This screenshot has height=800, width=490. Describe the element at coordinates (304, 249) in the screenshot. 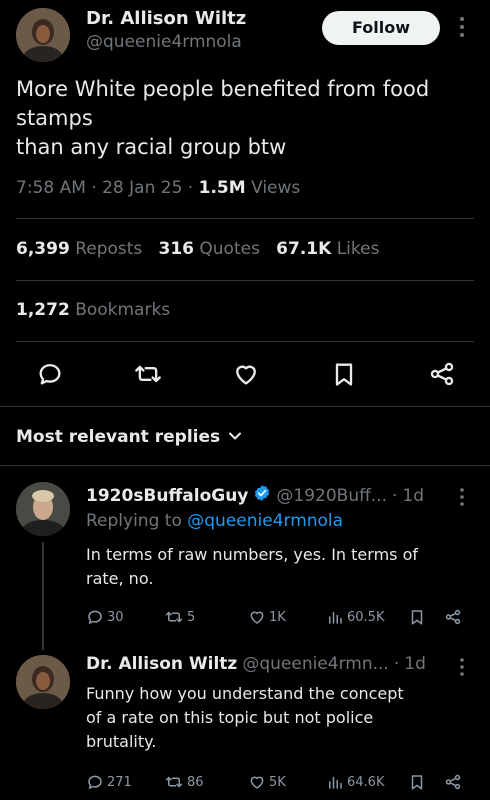

I see `likes-count: 67.1K` at that location.